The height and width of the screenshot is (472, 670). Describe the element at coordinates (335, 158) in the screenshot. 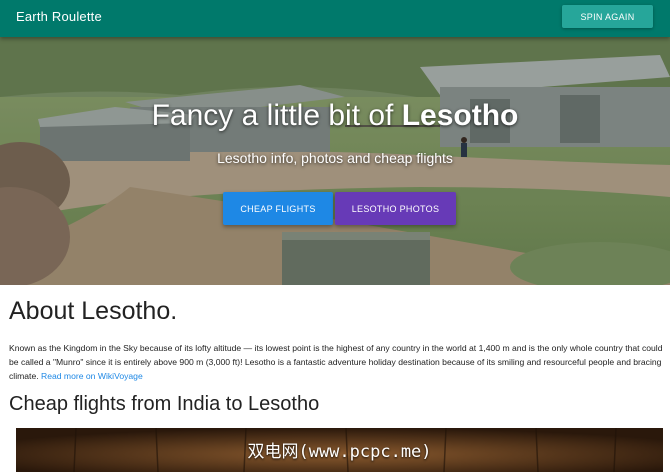

I see `hero-subtitle: Lesotho info, photos and cheap flights` at that location.